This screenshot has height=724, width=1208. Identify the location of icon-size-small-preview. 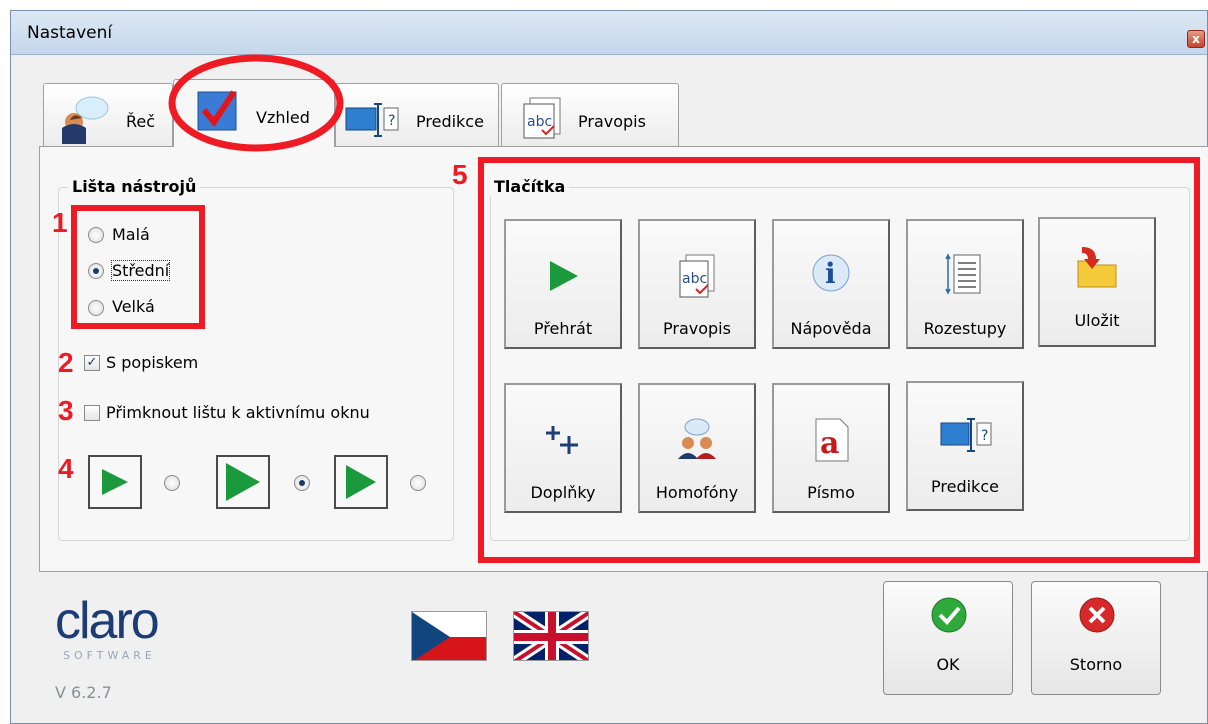
(115, 482).